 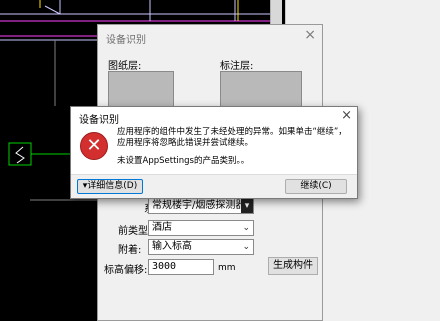 What do you see at coordinates (125, 66) in the screenshot?
I see `drawing-layer-label: 图纸层:` at bounding box center [125, 66].